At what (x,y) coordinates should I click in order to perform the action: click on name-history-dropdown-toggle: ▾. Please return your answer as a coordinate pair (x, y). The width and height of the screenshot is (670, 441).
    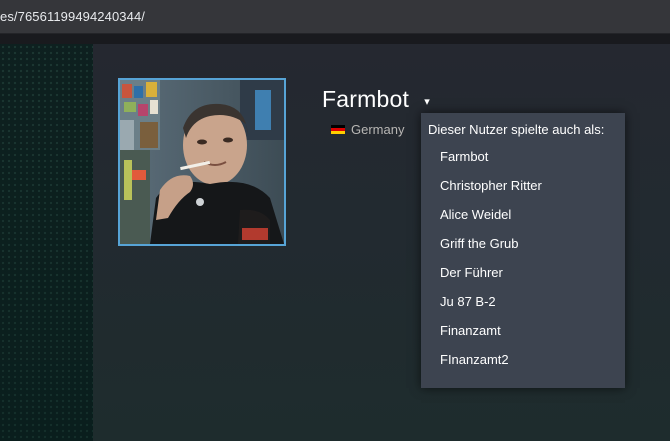
    Looking at the image, I should click on (427, 102).